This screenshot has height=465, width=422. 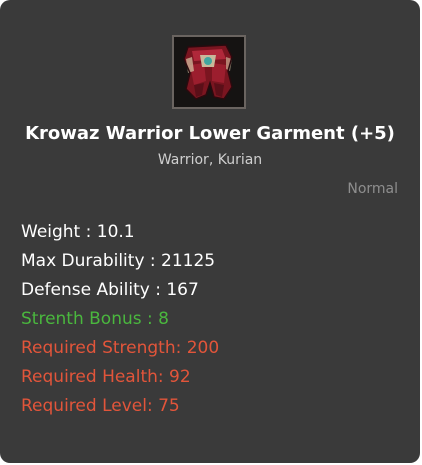 What do you see at coordinates (78, 232) in the screenshot?
I see `stat-weight: Weight : 10.1` at bounding box center [78, 232].